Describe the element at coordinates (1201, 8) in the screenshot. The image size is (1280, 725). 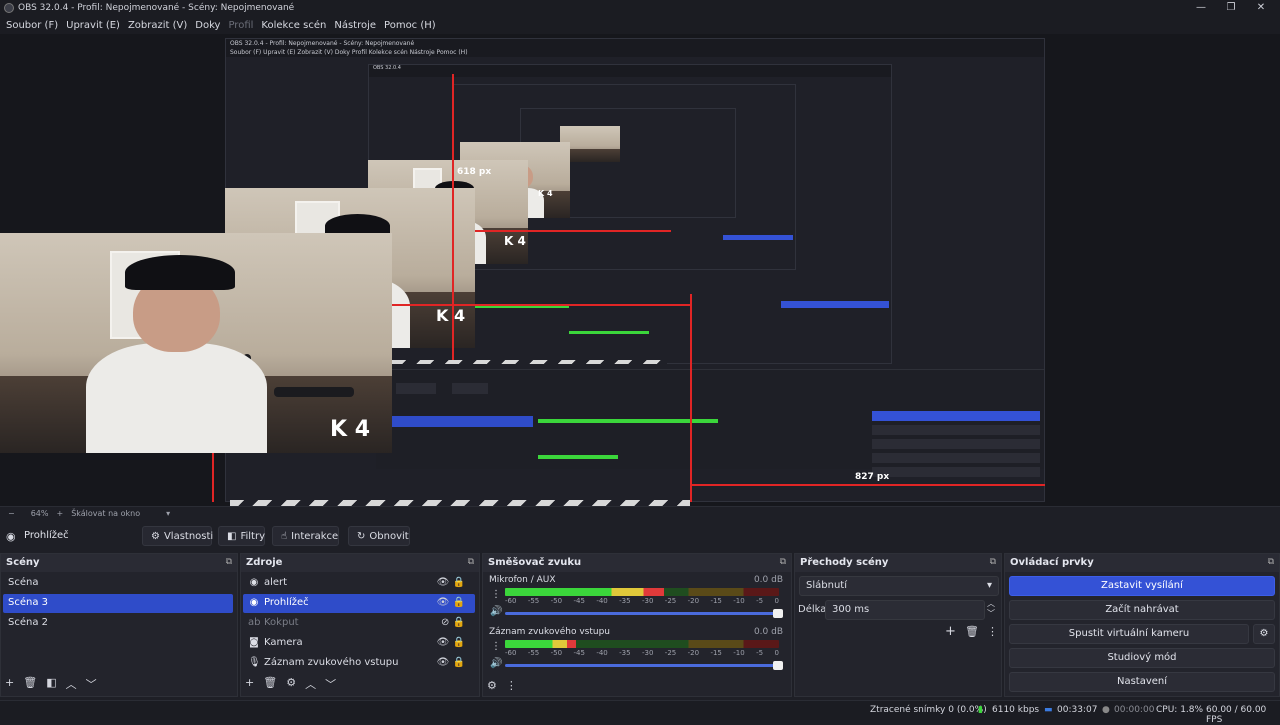
I see `minimize-button: —` at that location.